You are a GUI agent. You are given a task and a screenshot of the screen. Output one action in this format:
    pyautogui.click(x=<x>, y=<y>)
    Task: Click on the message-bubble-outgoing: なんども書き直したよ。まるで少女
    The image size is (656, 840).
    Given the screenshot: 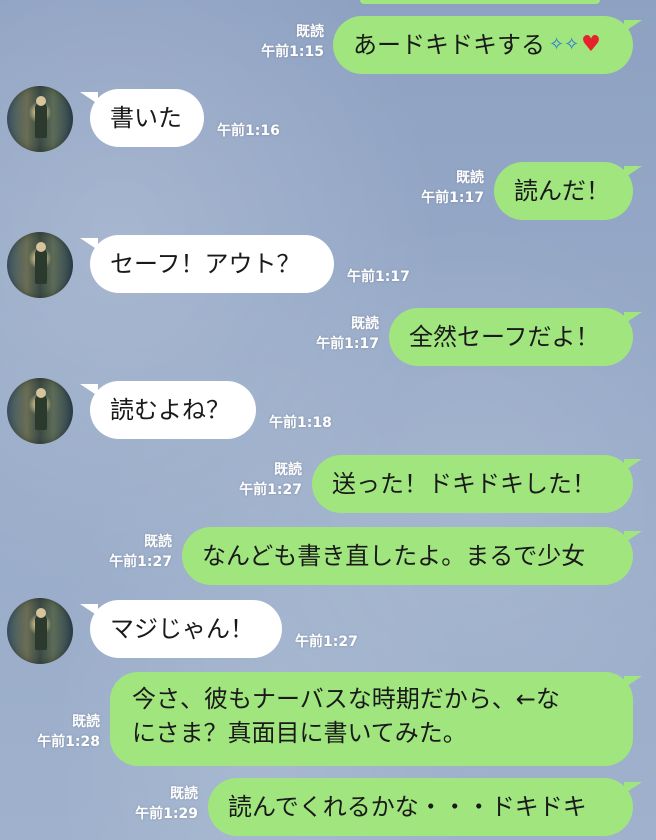 What is the action you would take?
    pyautogui.click(x=407, y=556)
    